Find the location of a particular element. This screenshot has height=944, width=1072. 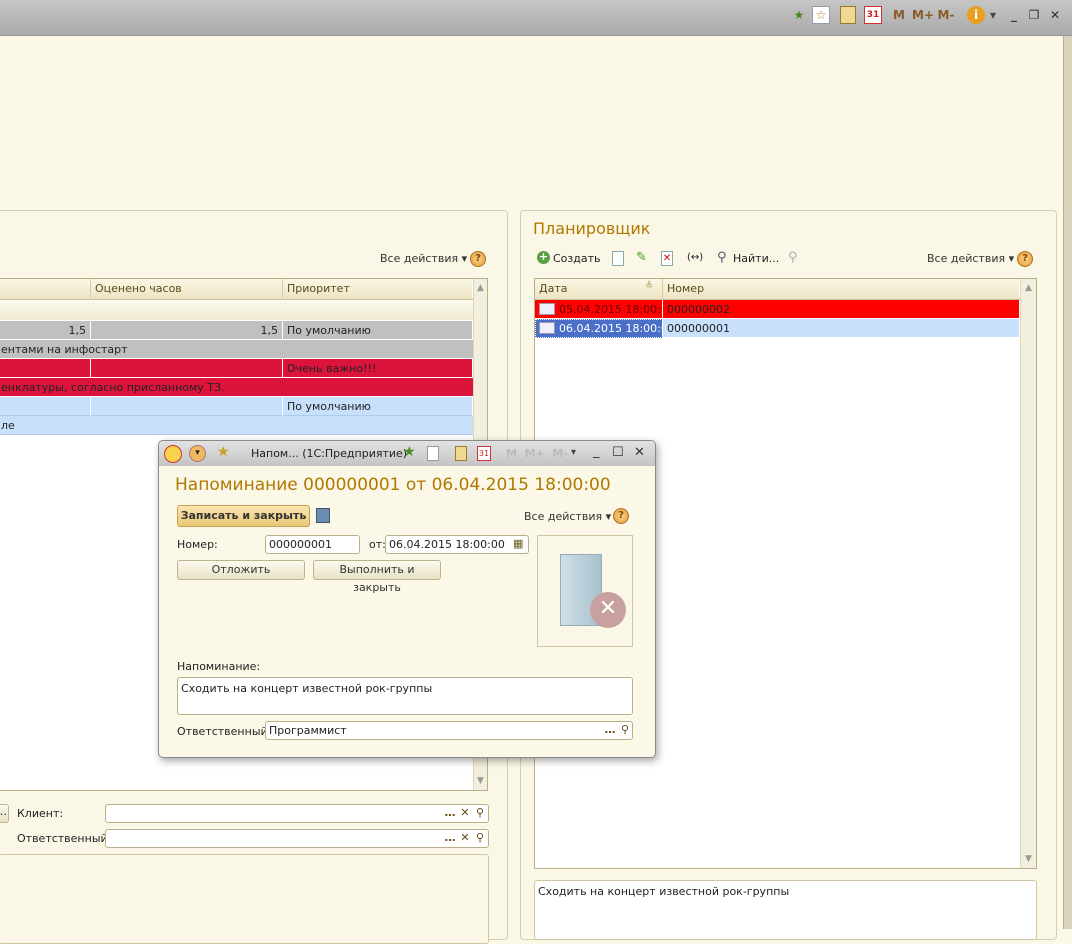

cell-priority: Очень важно!!! is located at coordinates (378, 368).